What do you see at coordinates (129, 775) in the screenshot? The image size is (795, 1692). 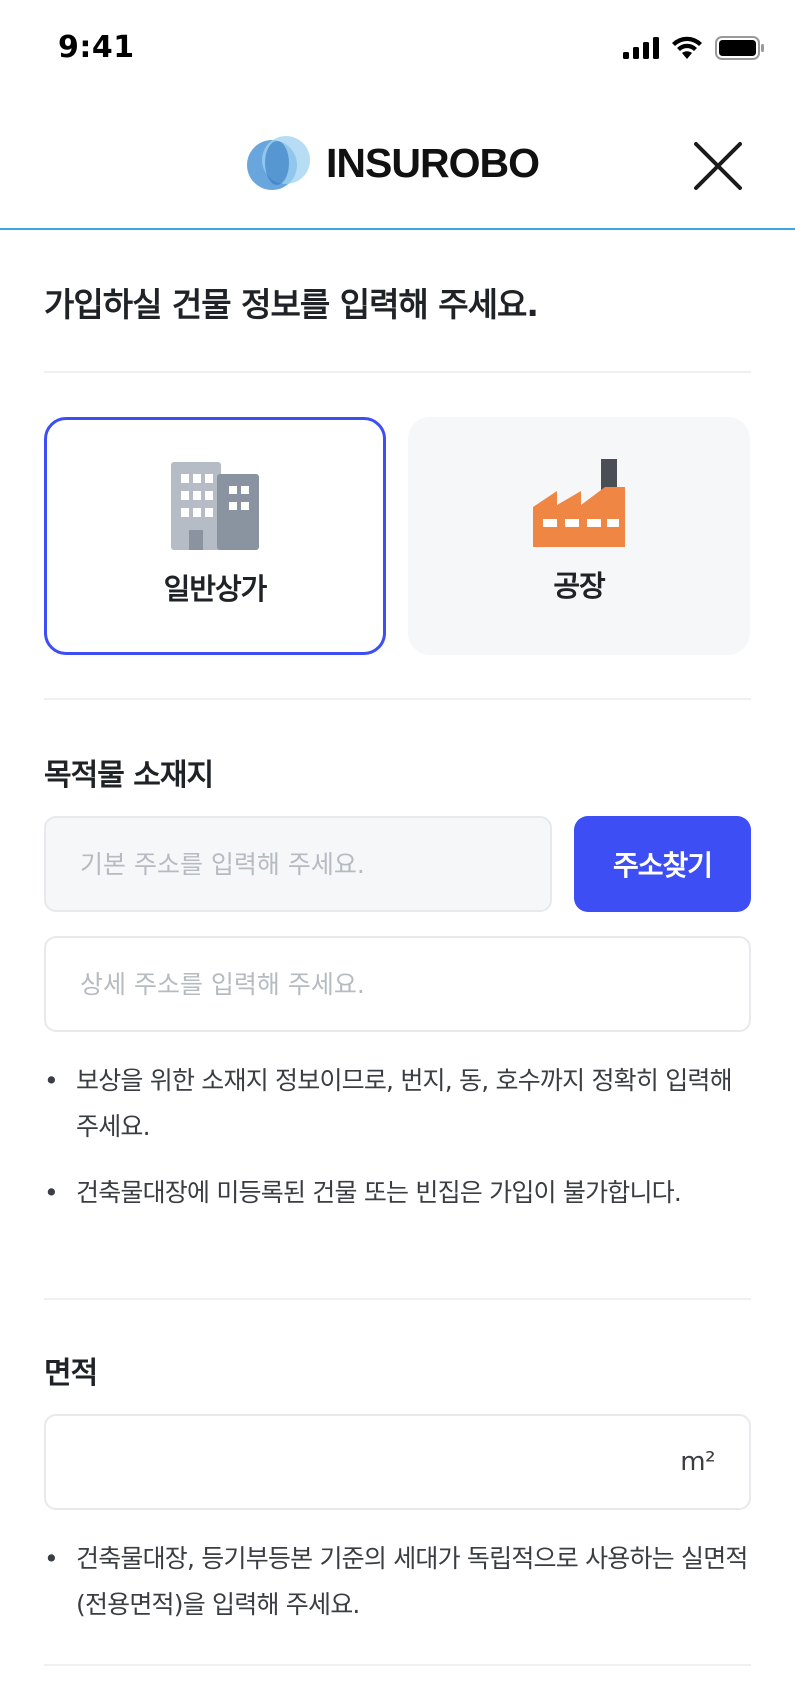 I see `section-title-location: 목적물 소재지` at bounding box center [129, 775].